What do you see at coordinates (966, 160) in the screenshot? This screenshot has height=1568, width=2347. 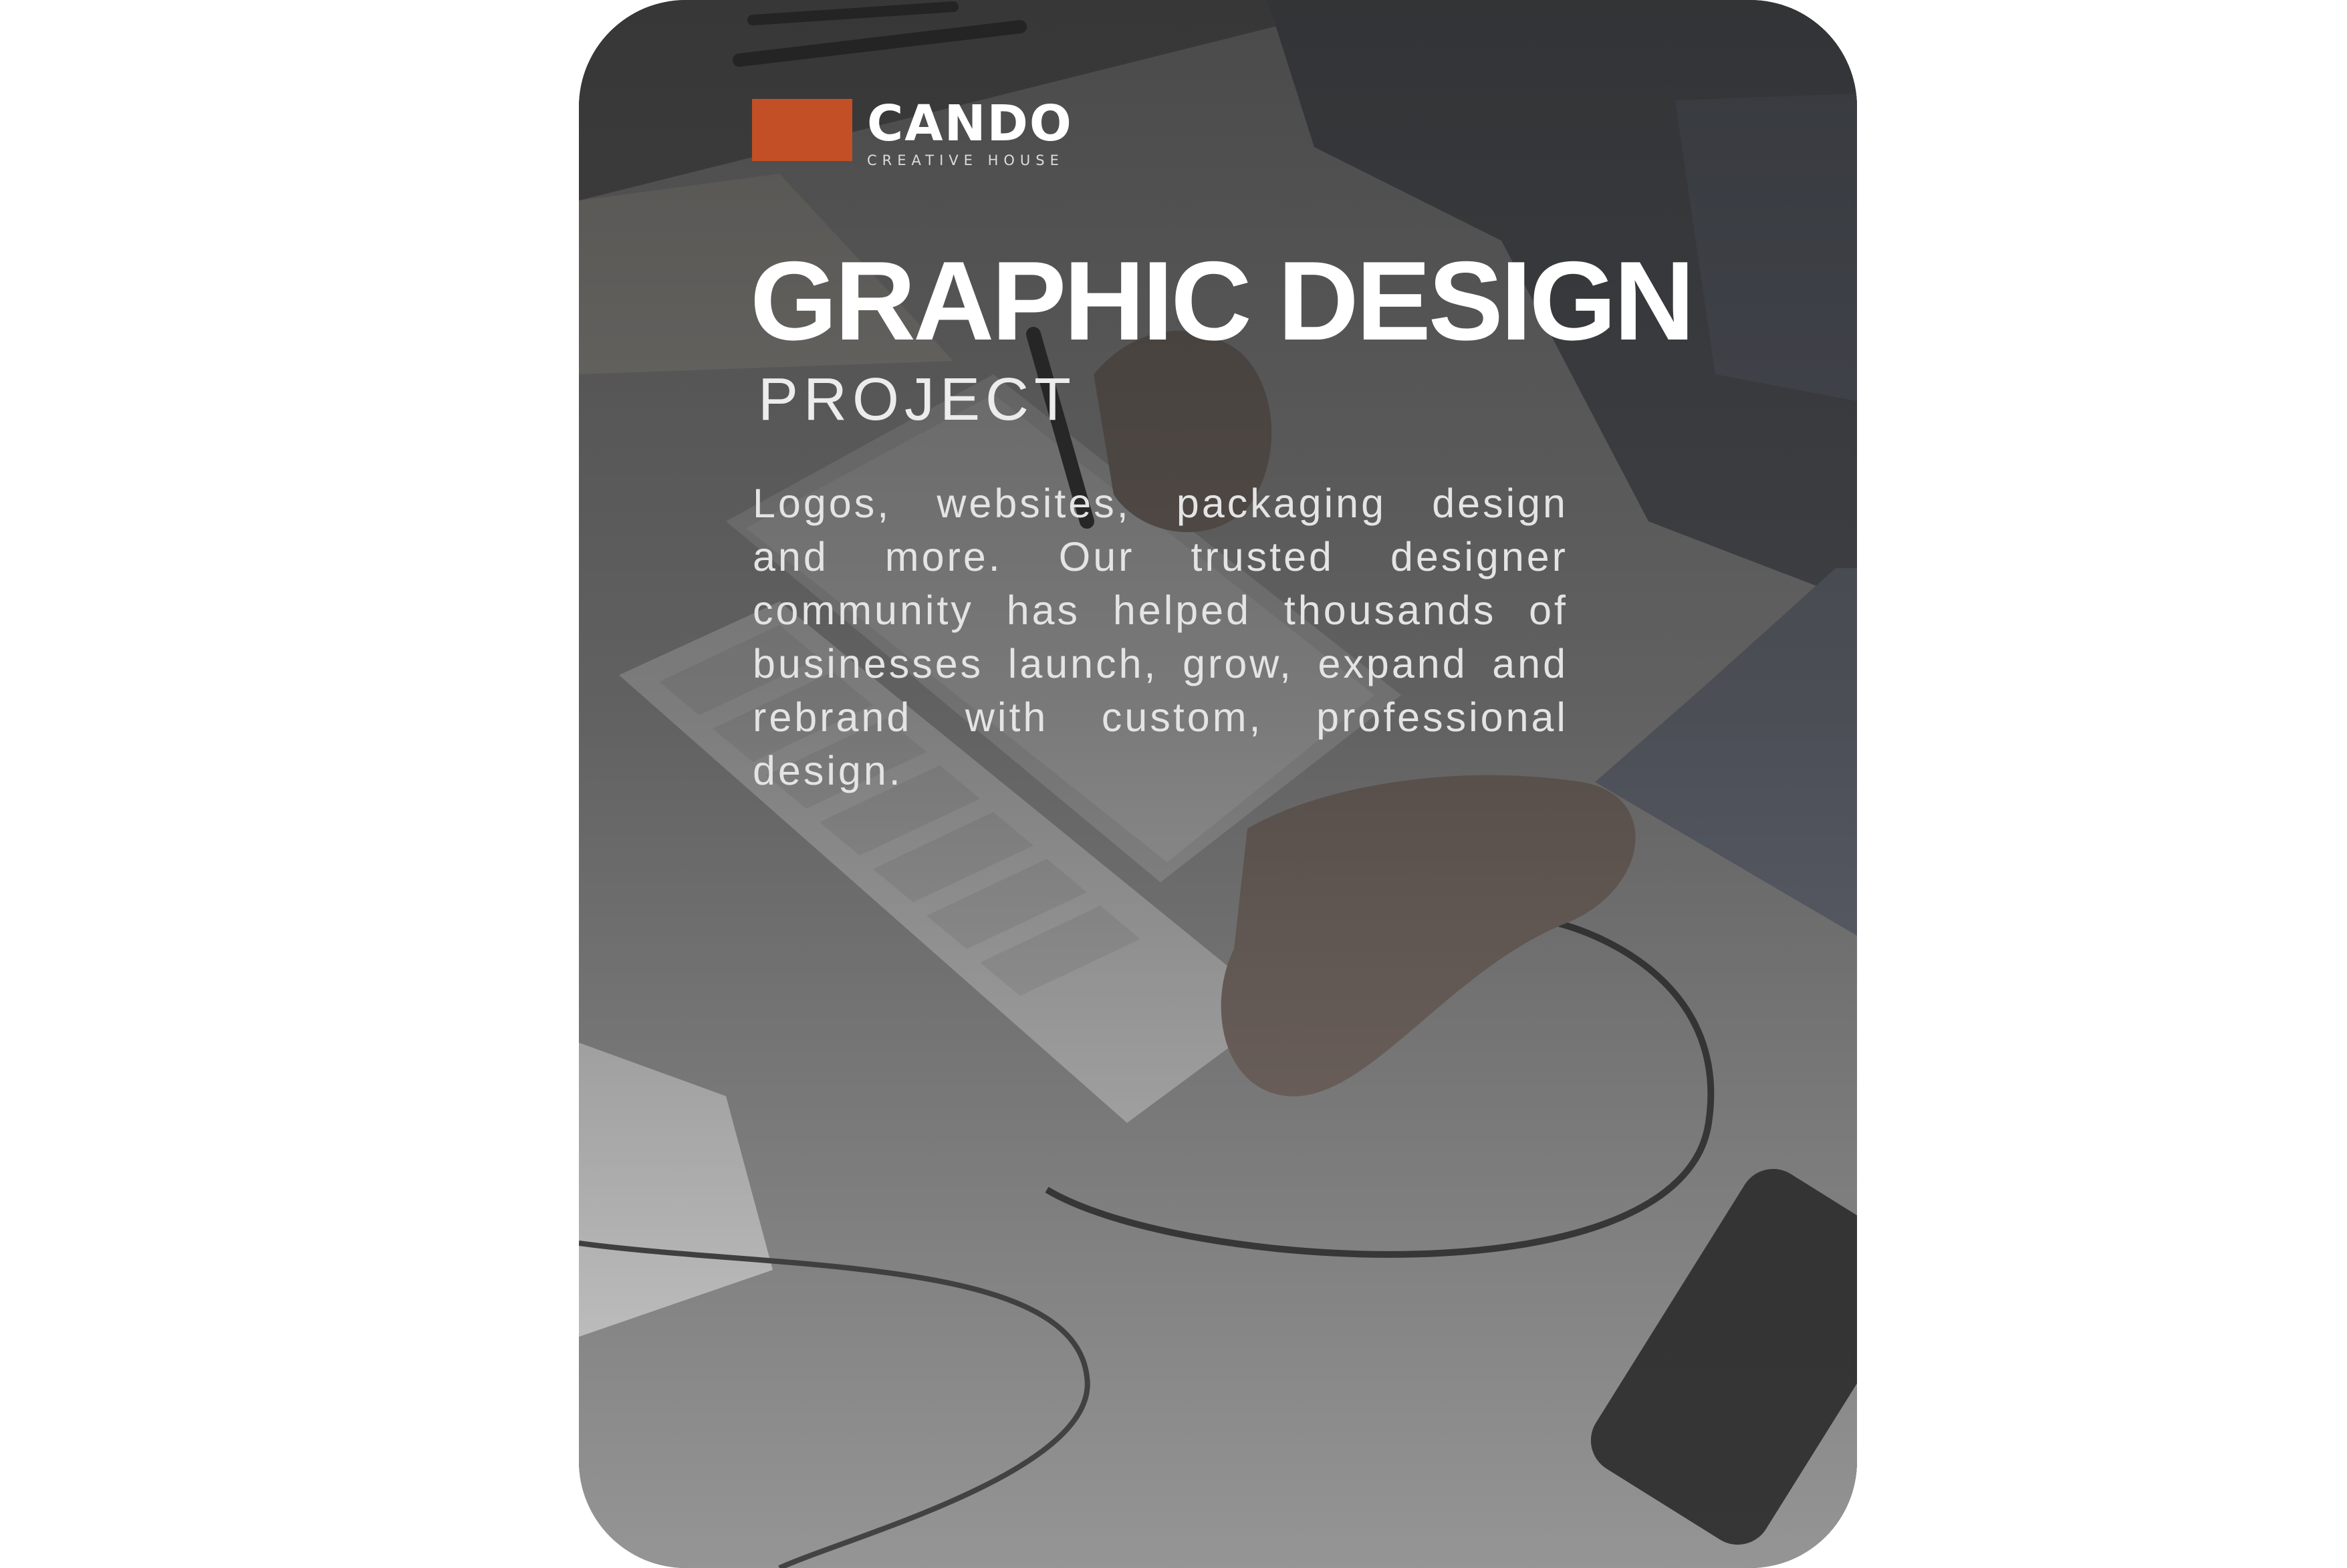 I see `brand-tagline: CREATIVE HOUSE` at bounding box center [966, 160].